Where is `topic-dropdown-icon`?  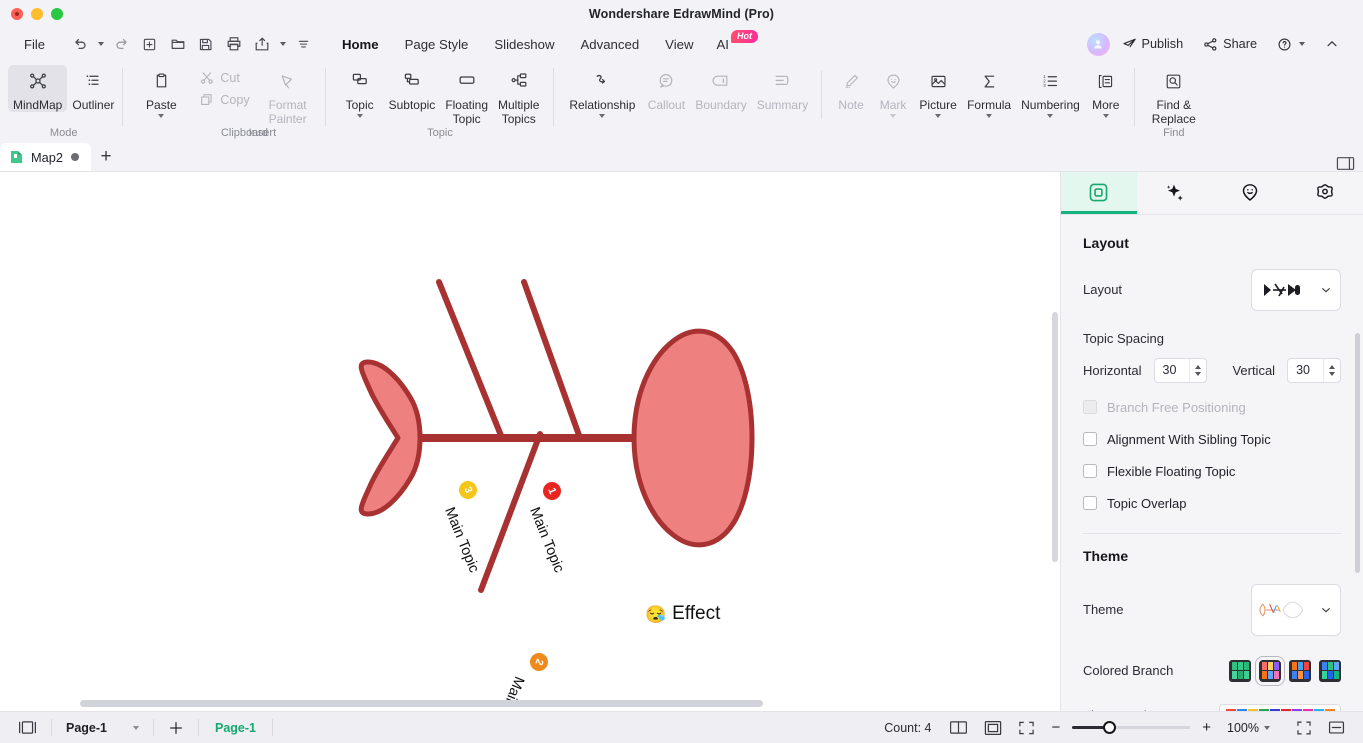 topic-dropdown-icon is located at coordinates (360, 116).